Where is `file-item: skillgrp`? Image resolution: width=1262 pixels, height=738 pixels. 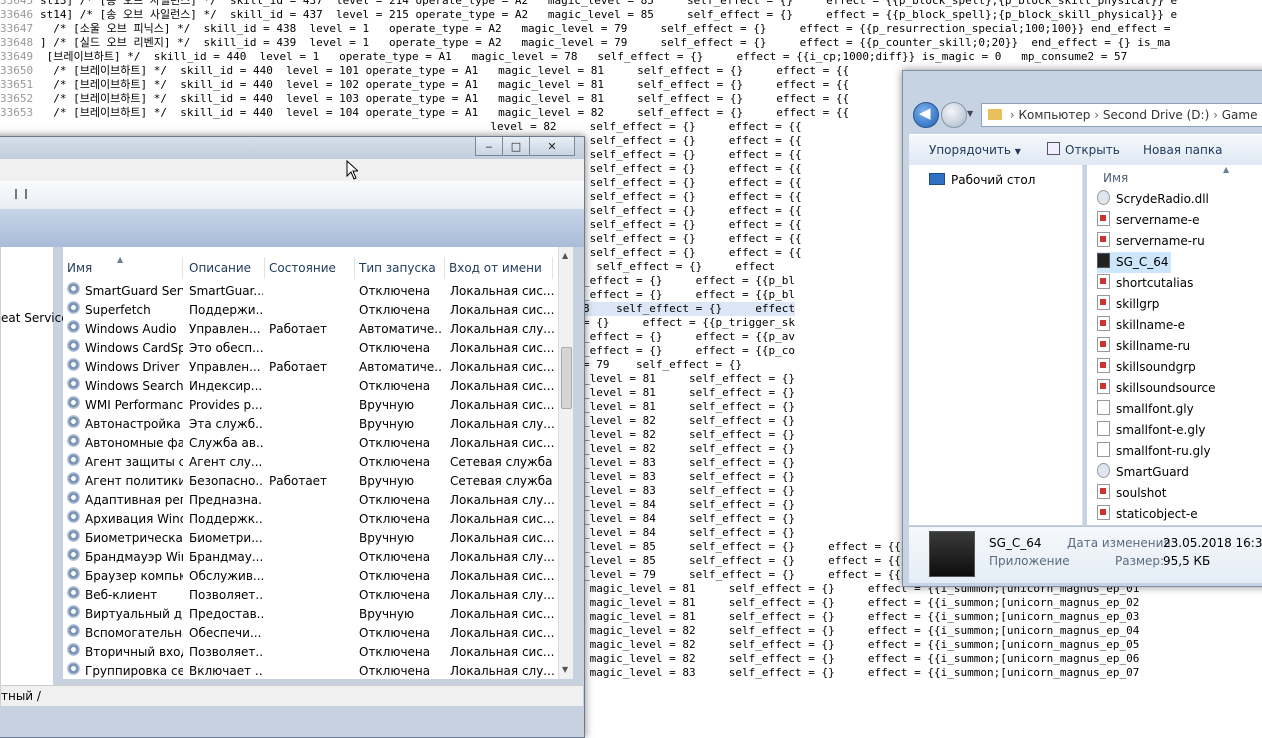
file-item: skillgrp is located at coordinates (1128, 304).